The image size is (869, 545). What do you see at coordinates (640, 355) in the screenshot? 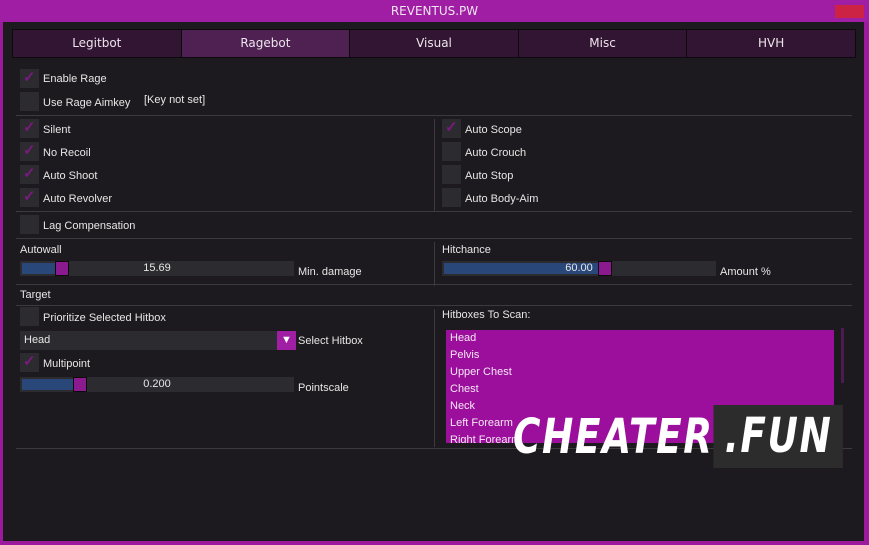
I see `list-item: Pelvis` at bounding box center [640, 355].